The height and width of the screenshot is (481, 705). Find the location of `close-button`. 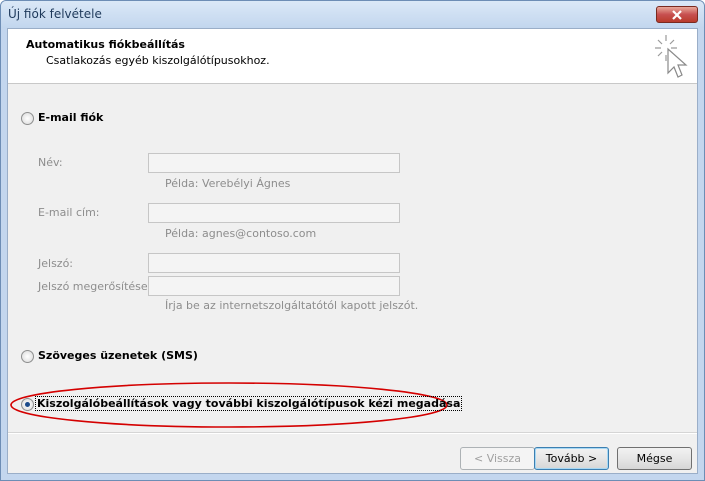

close-button is located at coordinates (677, 14).